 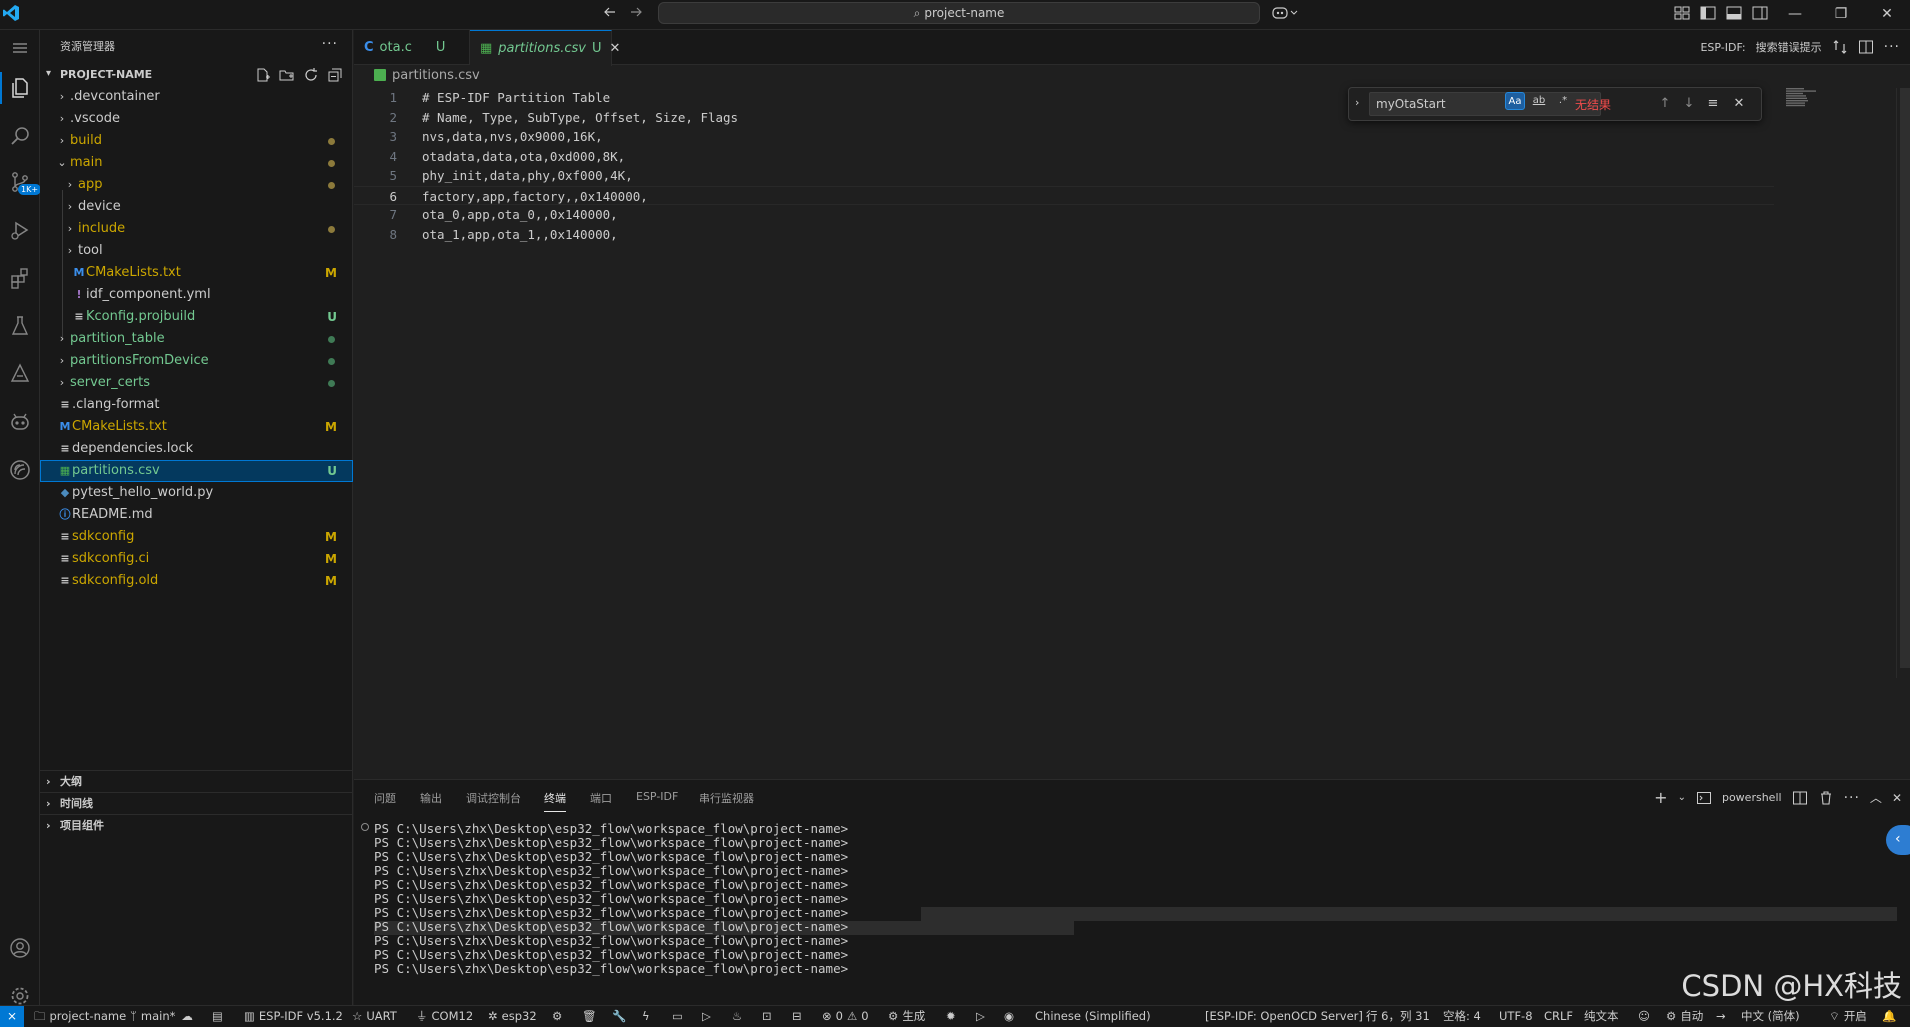 What do you see at coordinates (196, 141) in the screenshot?
I see `tree-folder: › build` at bounding box center [196, 141].